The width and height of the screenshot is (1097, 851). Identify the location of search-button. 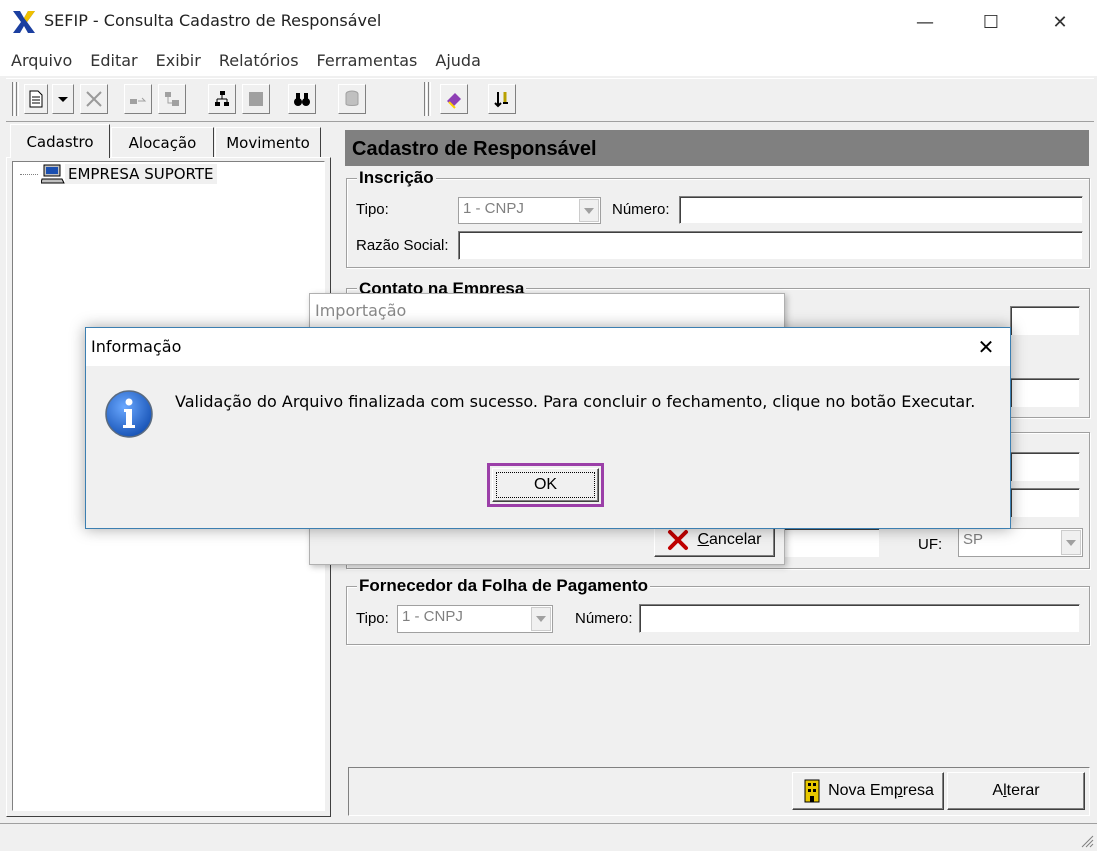
(302, 99).